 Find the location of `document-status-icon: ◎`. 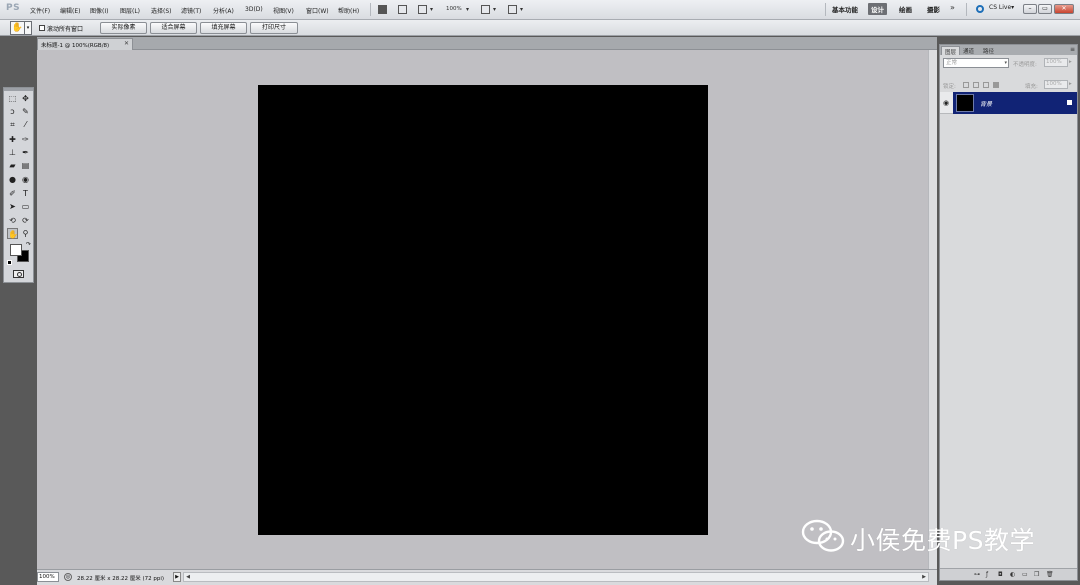

document-status-icon: ◎ is located at coordinates (68, 577).